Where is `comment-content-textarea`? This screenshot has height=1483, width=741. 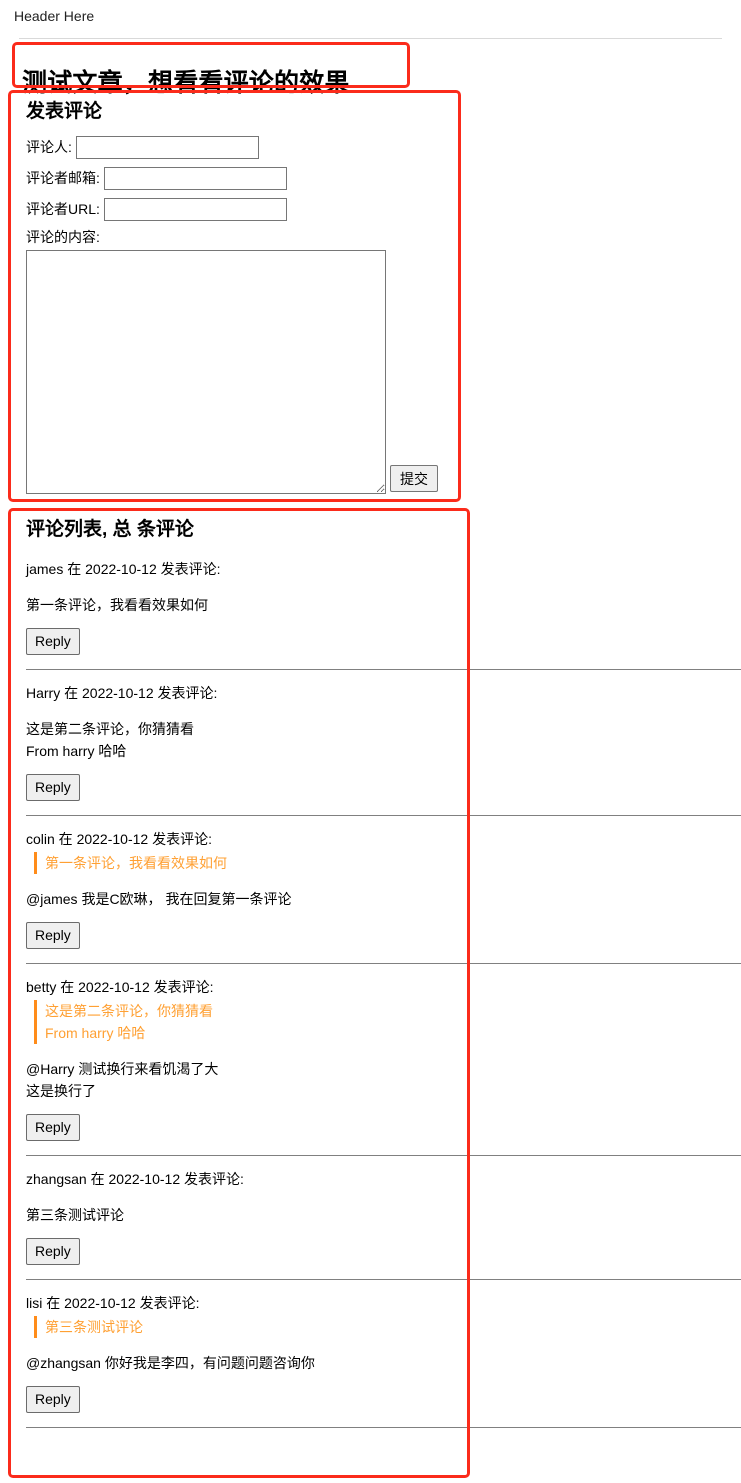 comment-content-textarea is located at coordinates (206, 372).